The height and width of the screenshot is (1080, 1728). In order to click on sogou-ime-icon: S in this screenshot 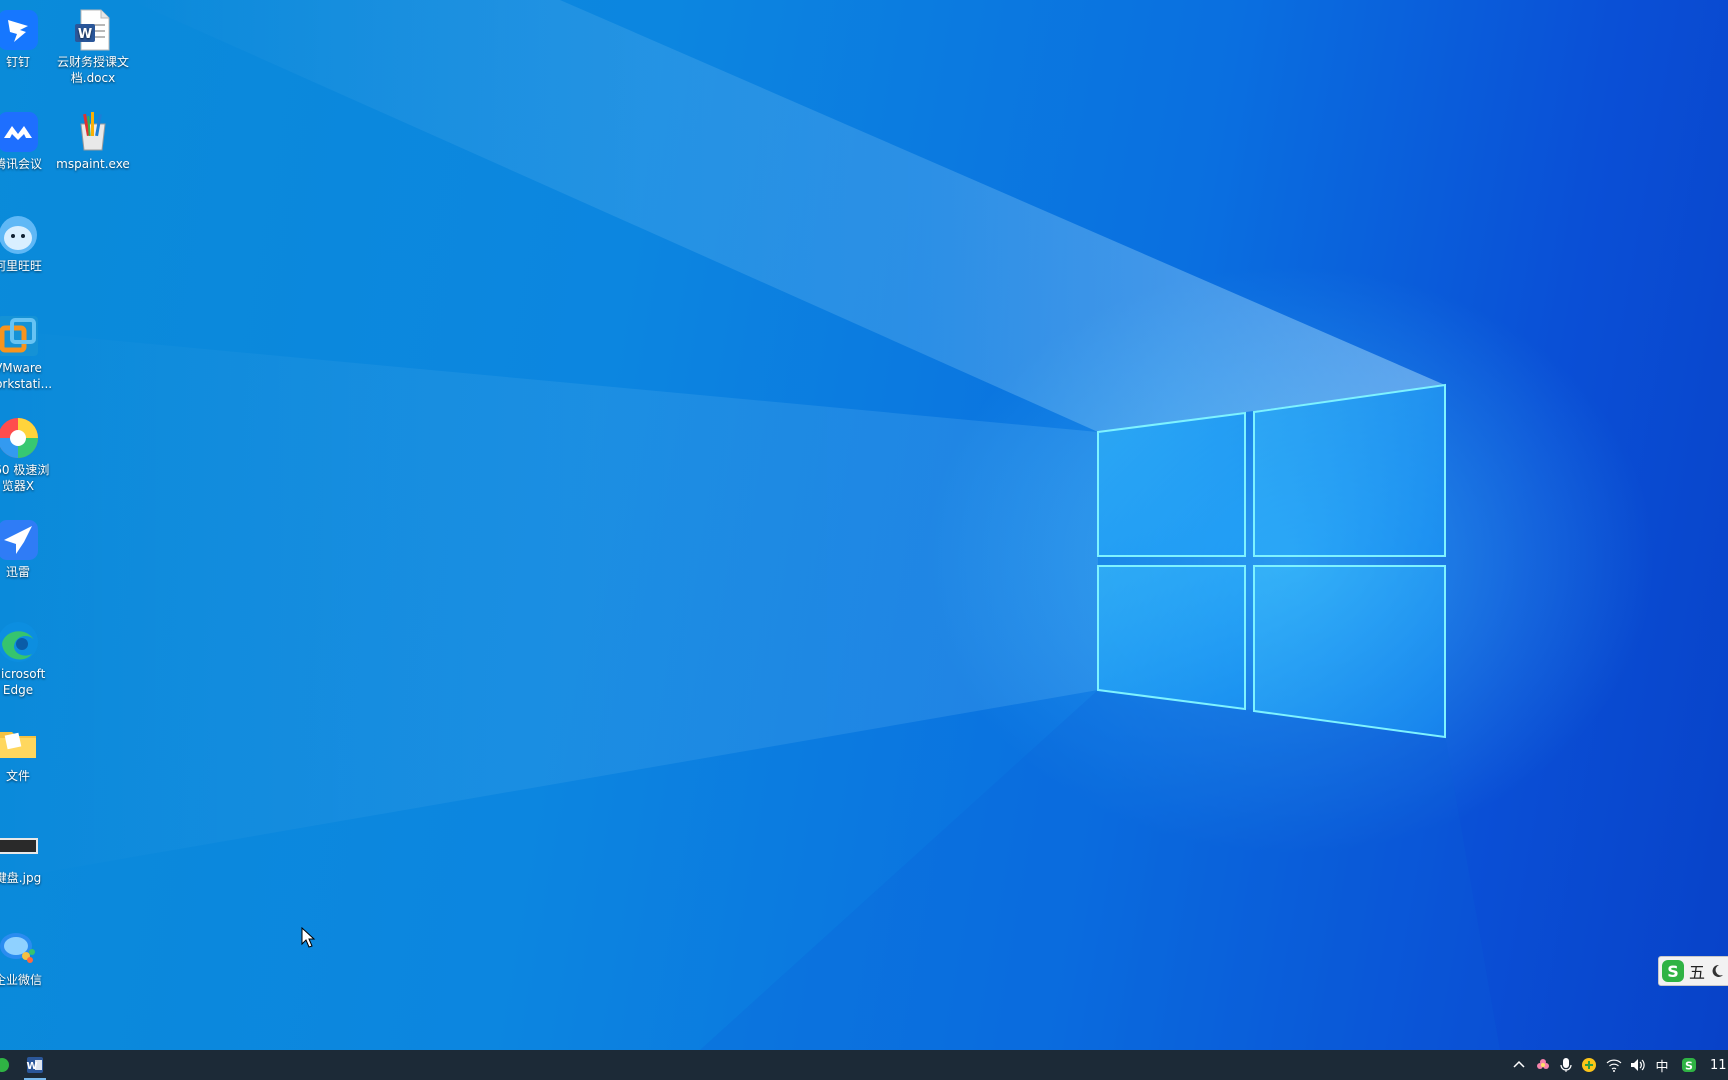, I will do `click(1673, 971)`.